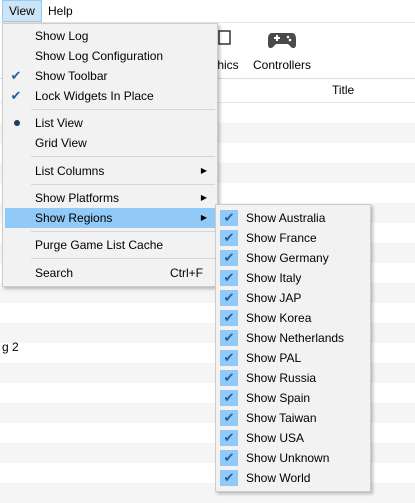 Image resolution: width=415 pixels, height=503 pixels. I want to click on menu-item-label: Show Russia, so click(281, 378).